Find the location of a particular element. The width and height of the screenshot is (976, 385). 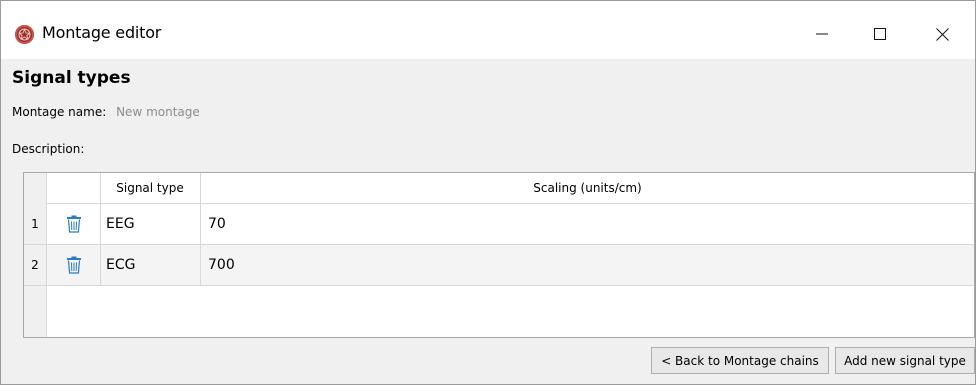

close-button is located at coordinates (942, 34).